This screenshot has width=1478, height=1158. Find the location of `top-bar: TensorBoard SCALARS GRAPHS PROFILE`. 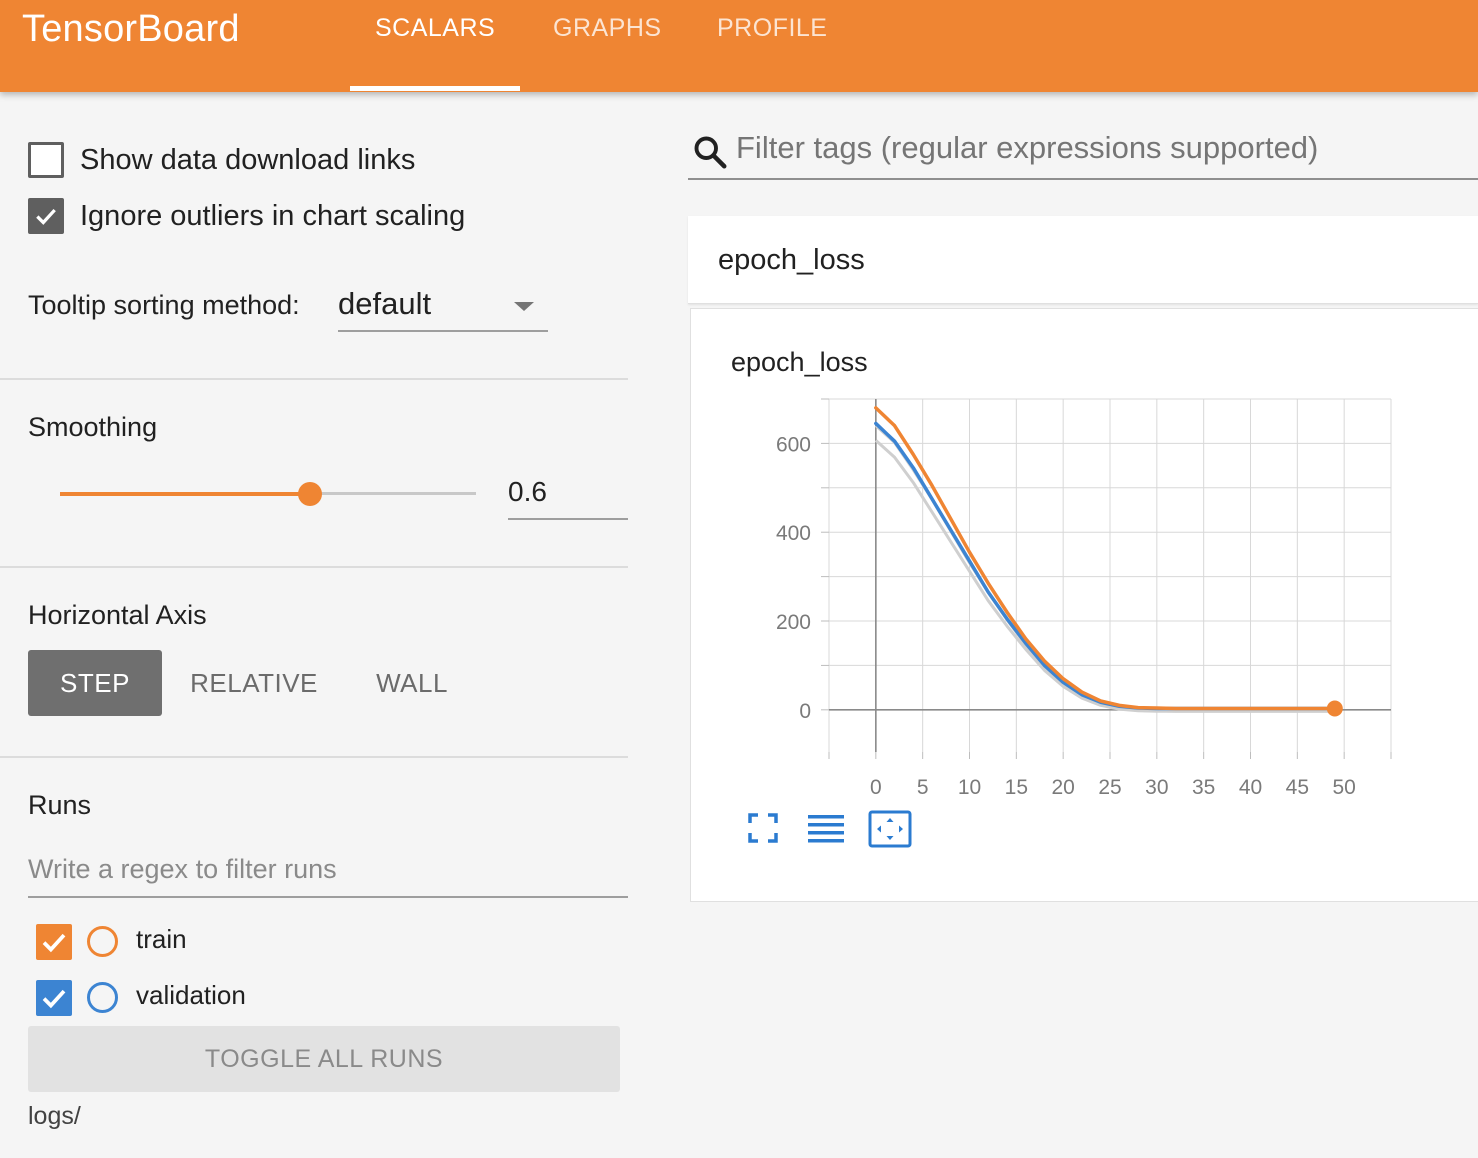

top-bar: TensorBoard SCALARS GRAPHS PROFILE is located at coordinates (739, 46).